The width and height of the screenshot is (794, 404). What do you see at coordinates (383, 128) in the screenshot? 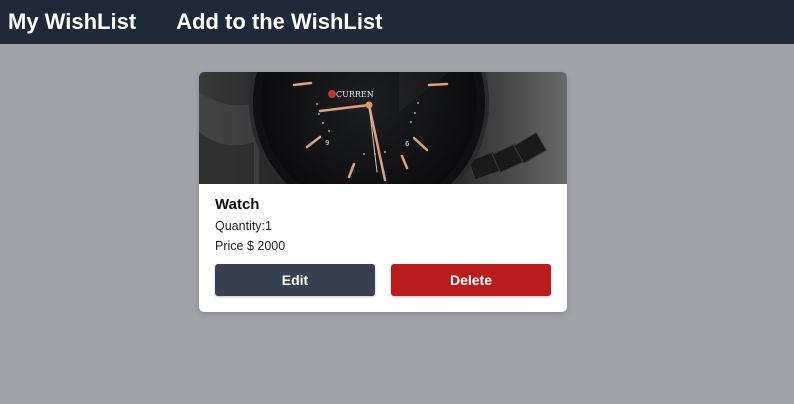
I see `product-image-watch: 9 6 CURREN` at bounding box center [383, 128].